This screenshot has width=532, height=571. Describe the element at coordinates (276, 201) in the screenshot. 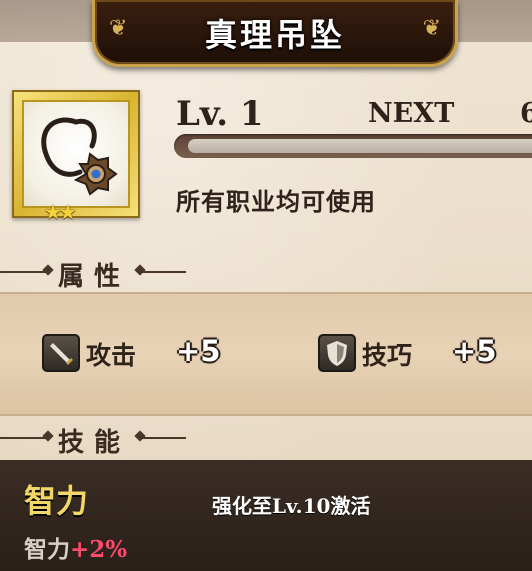

I see `usable-classes-text: 所有职业均可使用` at that location.